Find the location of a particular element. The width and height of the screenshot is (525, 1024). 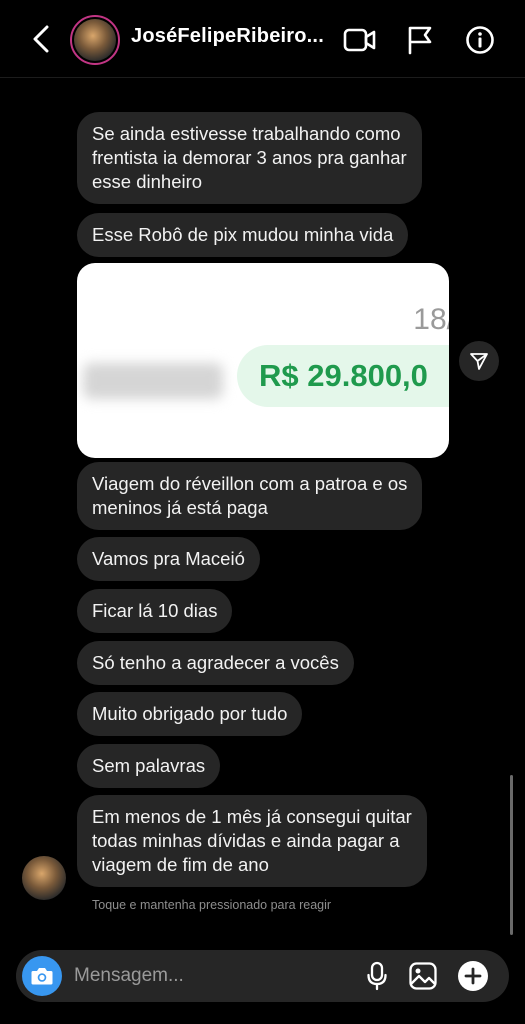

message-line: Ficar lá 10 dias is located at coordinates (155, 610).